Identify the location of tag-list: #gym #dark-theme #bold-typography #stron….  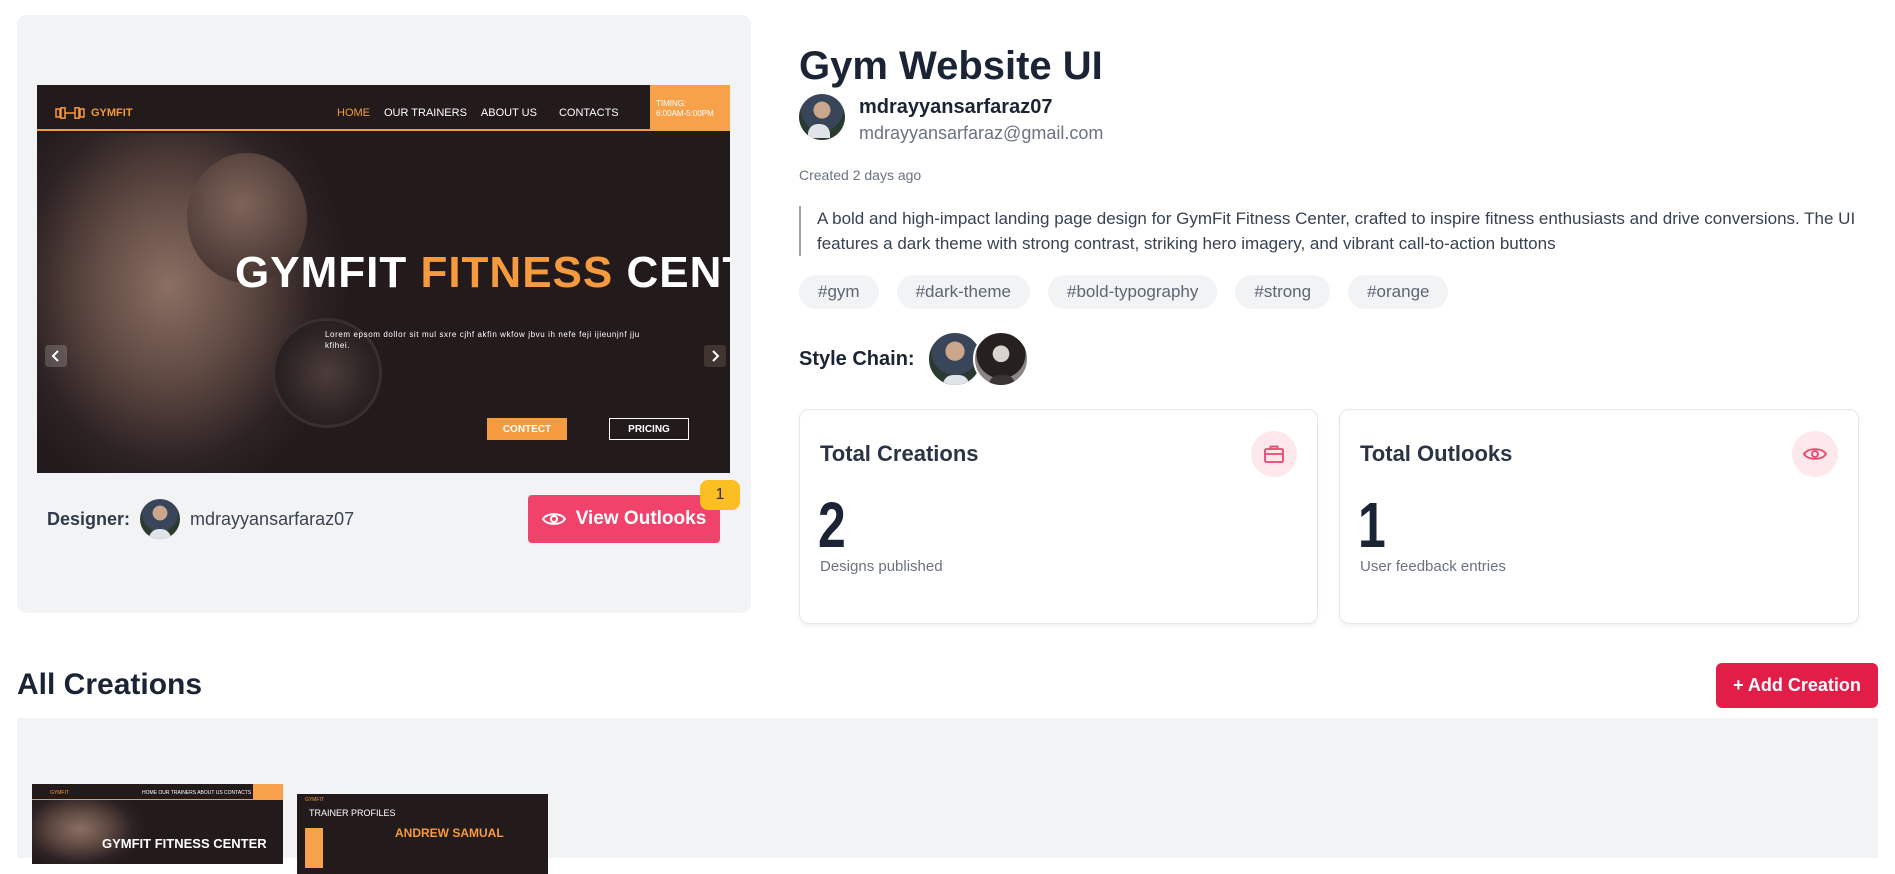
(1124, 292).